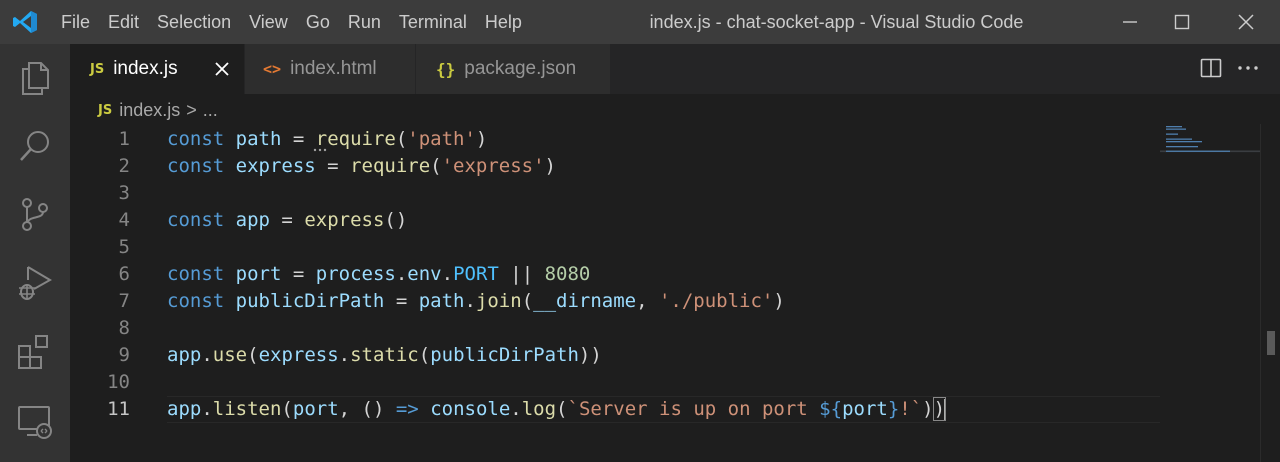  What do you see at coordinates (124, 355) in the screenshot?
I see `line-number: 9` at bounding box center [124, 355].